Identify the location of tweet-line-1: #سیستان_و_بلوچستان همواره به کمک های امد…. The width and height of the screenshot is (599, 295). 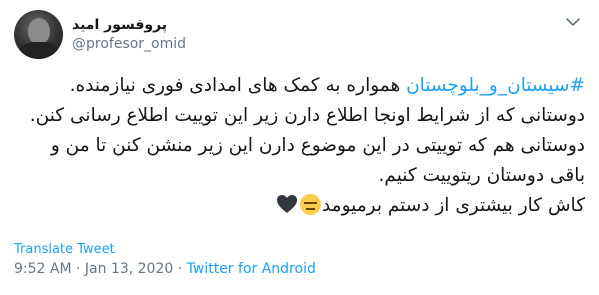
(299, 86).